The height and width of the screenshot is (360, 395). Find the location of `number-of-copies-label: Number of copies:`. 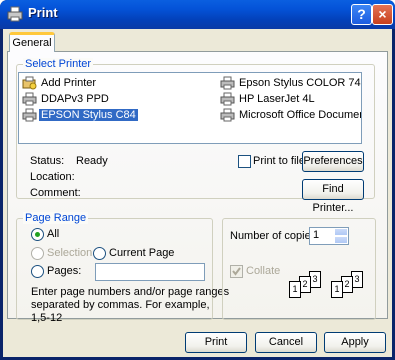

number-of-copies-label: Number of copies: is located at coordinates (275, 236).